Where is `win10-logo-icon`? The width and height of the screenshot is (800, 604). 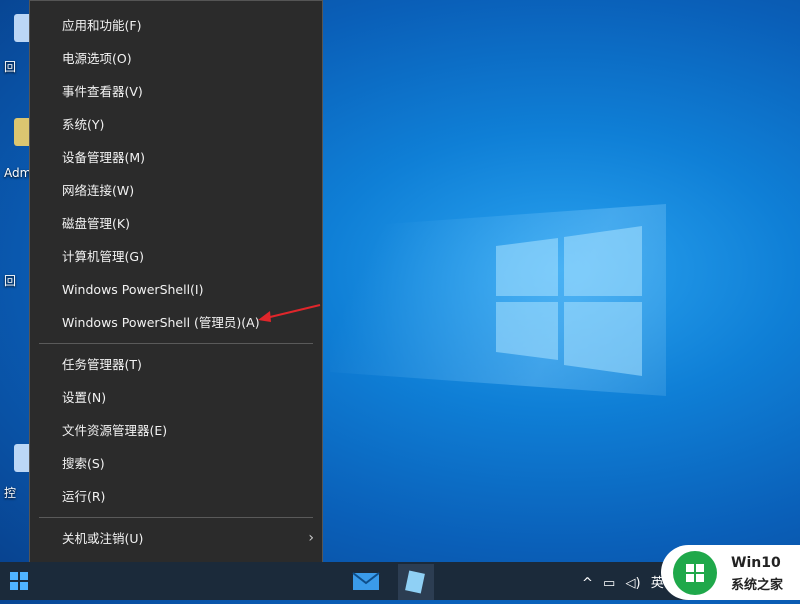 win10-logo-icon is located at coordinates (695, 573).